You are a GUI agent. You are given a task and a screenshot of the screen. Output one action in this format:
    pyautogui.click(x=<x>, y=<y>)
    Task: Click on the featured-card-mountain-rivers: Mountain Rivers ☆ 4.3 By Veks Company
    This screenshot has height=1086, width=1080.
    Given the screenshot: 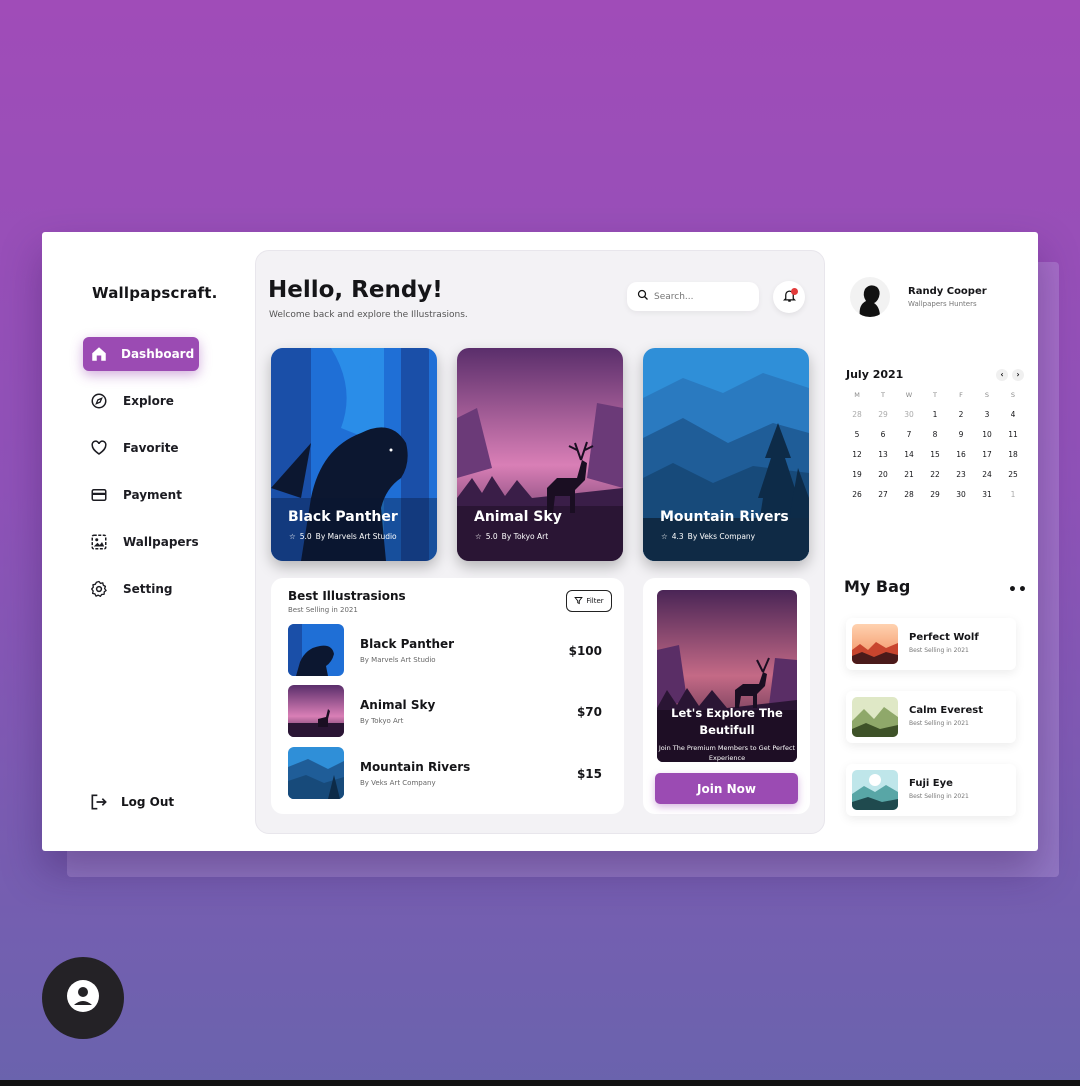 What is the action you would take?
    pyautogui.click(x=726, y=454)
    